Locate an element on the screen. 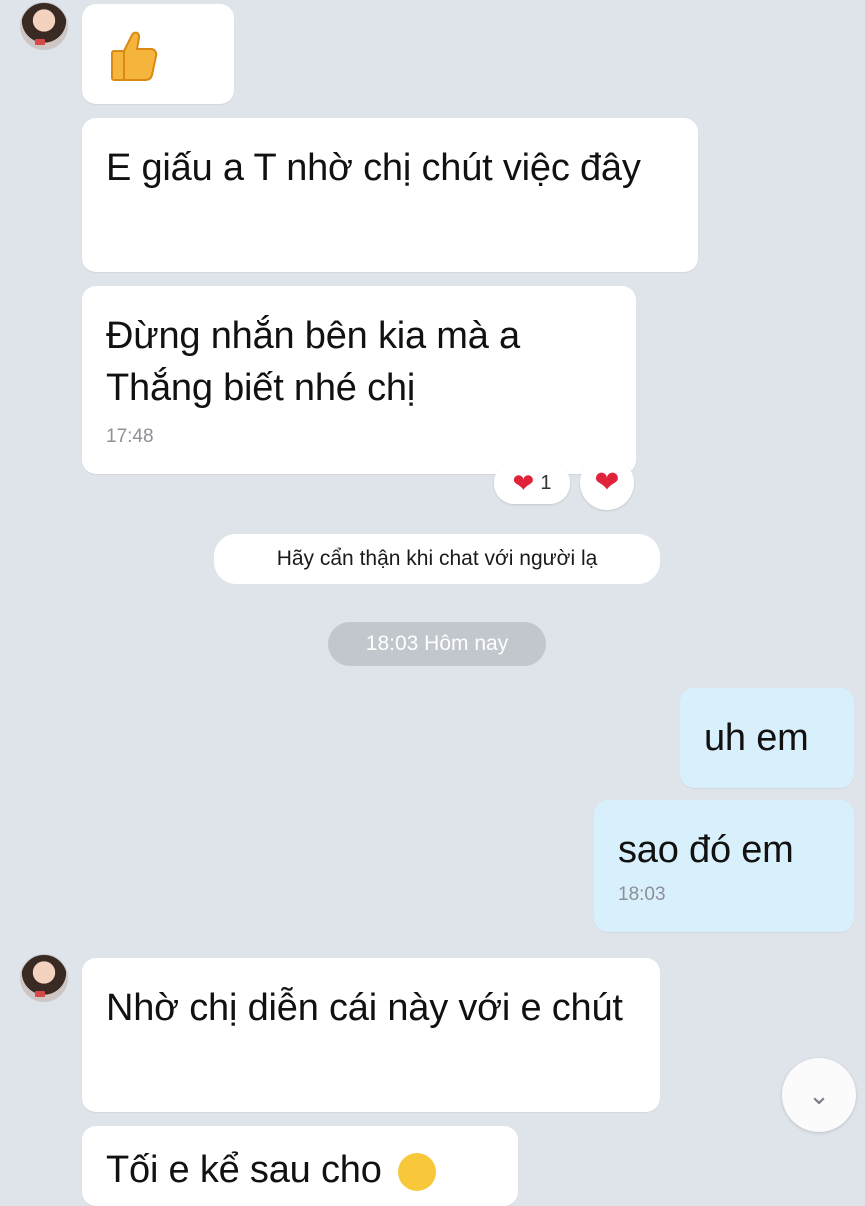 The image size is (865, 1206). reaction-summary: ❤ 1 is located at coordinates (532, 483).